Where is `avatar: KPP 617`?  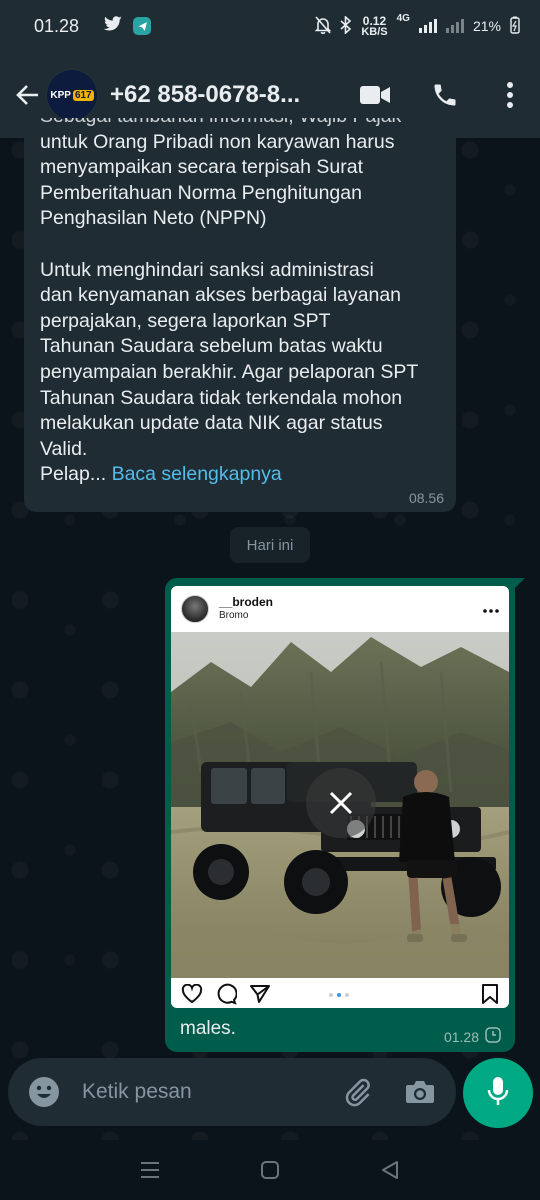
avatar: KPP 617 is located at coordinates (72, 95).